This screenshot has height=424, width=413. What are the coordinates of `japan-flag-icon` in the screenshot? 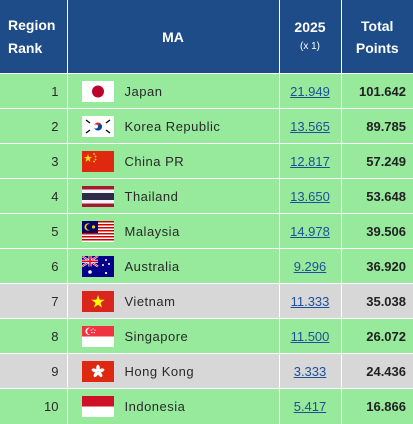 It's located at (97, 91).